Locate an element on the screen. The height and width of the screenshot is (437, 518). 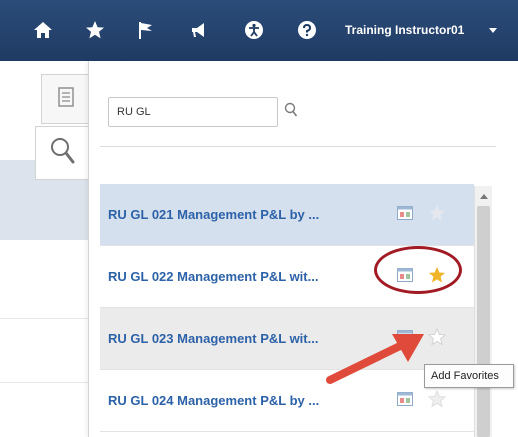
user-menu-label: Training Instructor01 is located at coordinates (404, 30).